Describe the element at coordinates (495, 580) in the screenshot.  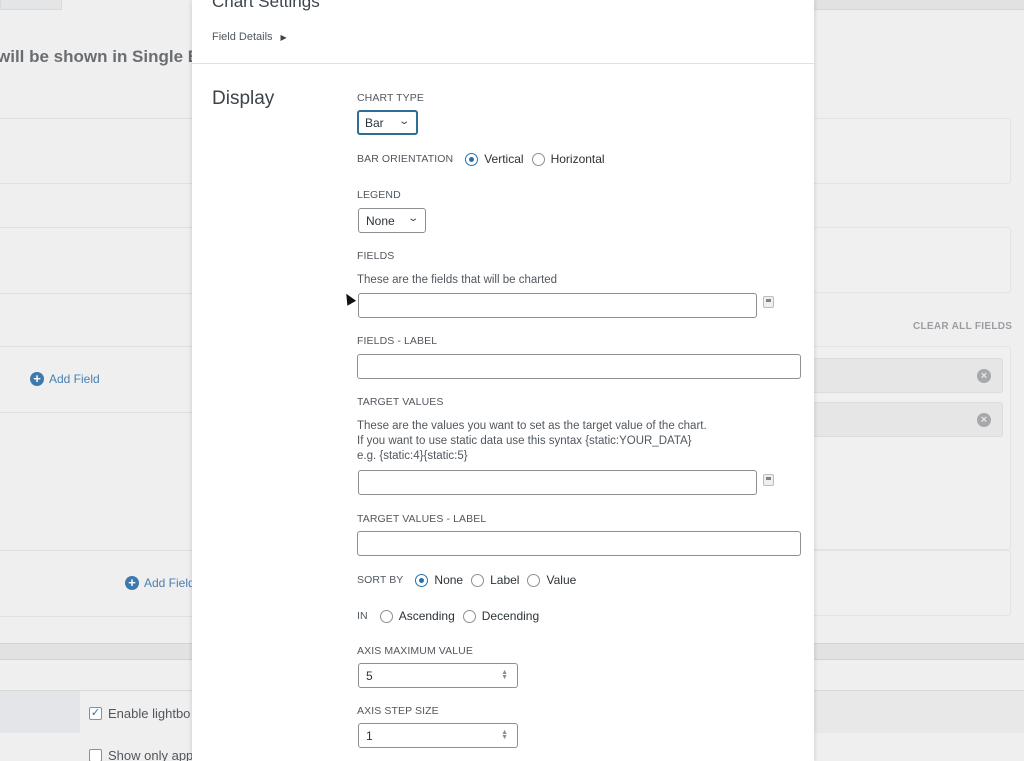
I see `radio-sort-label: Label` at that location.